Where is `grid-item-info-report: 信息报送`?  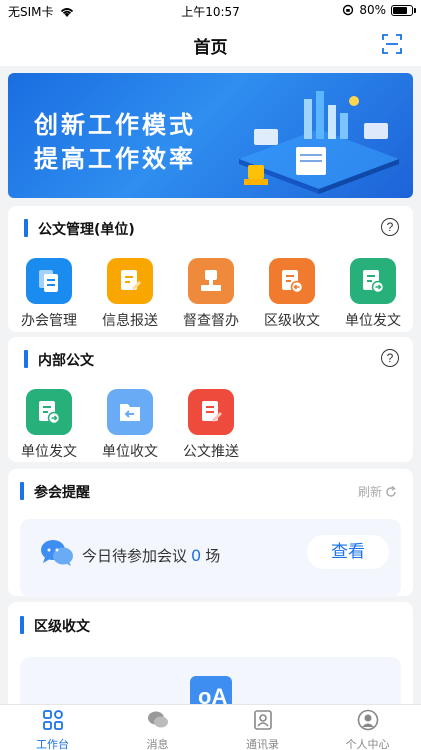 grid-item-info-report: 信息报送 is located at coordinates (130, 294).